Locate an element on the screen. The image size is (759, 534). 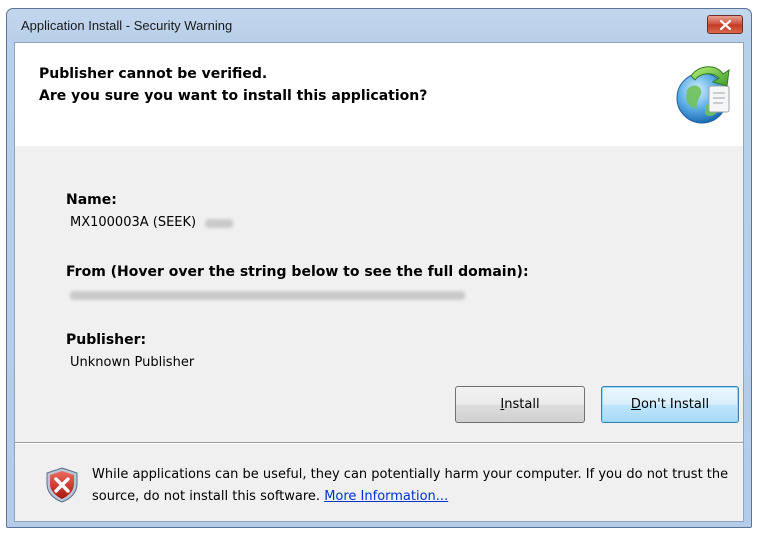
dont-install-button: Don't Install is located at coordinates (670, 404).